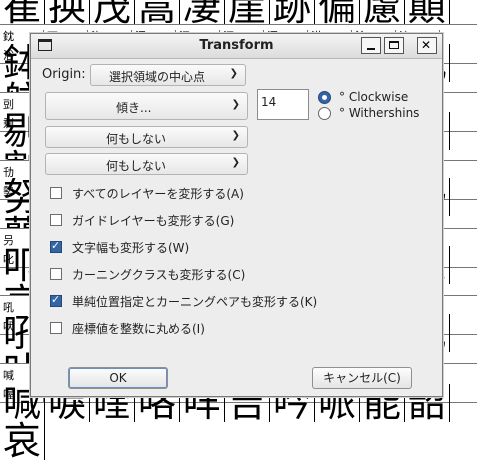  I want to click on third-action-value: 何もしない, so click(136, 166).